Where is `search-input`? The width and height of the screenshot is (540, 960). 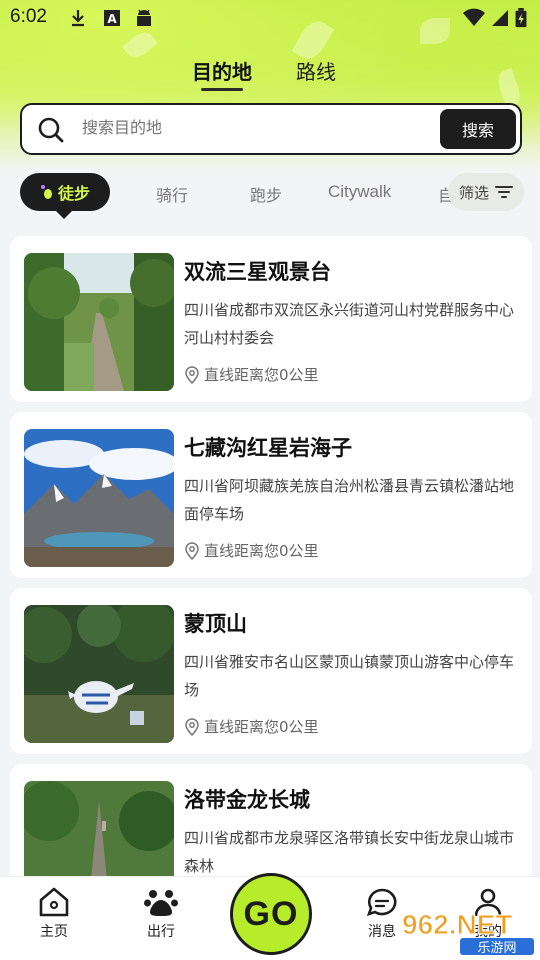
search-input is located at coordinates (247, 127).